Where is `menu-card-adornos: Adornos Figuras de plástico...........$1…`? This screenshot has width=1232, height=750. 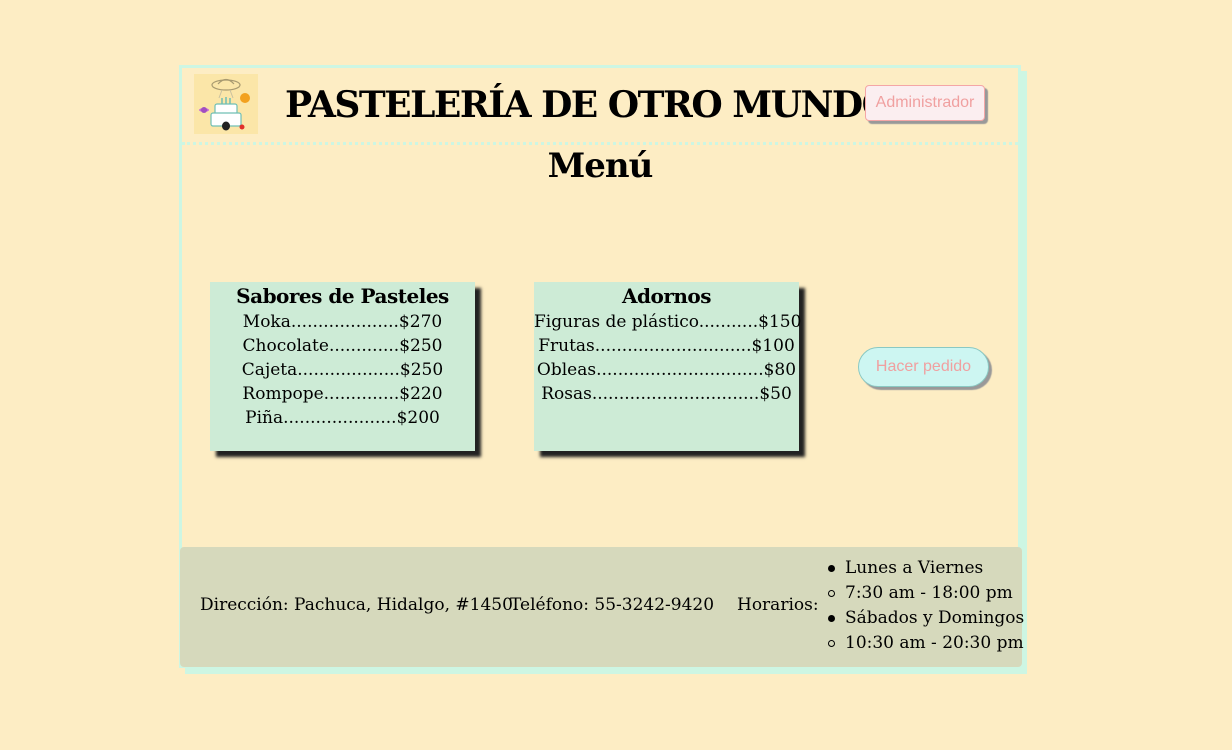
menu-card-adornos: Adornos Figuras de plástico...........$1… is located at coordinates (668, 366).